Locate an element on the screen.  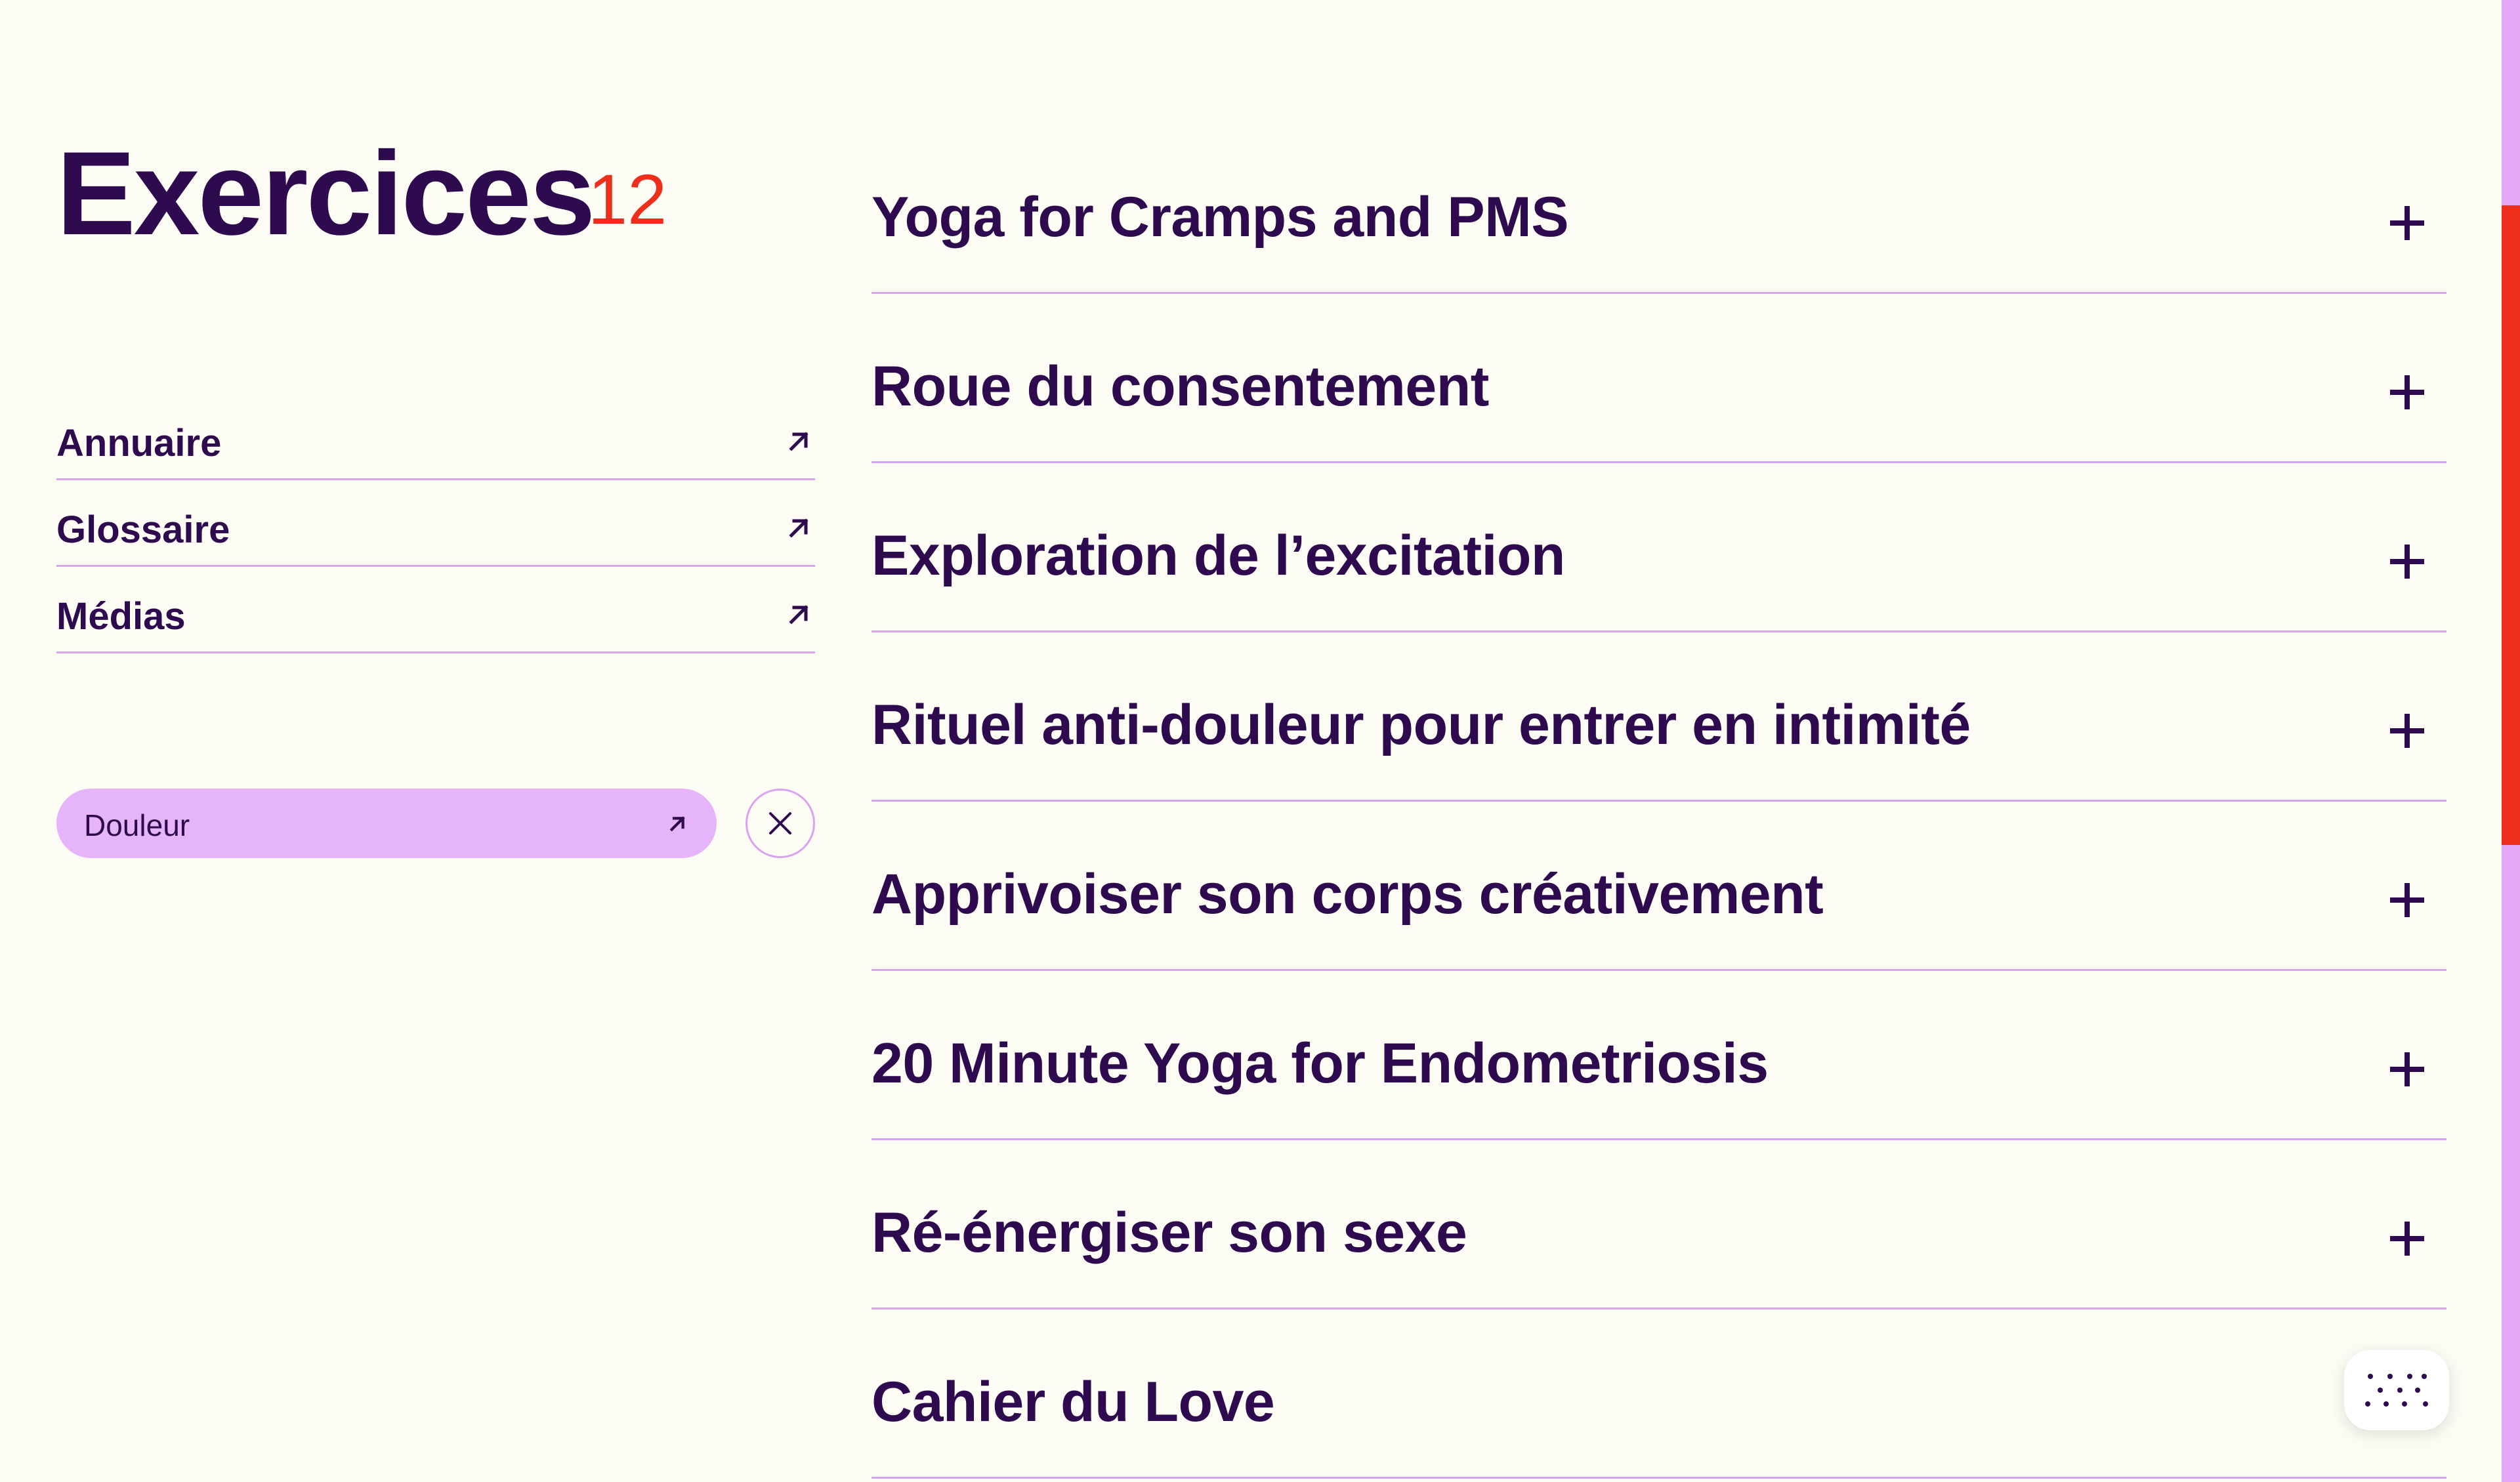
exercise-title: Exploration de l’excitation is located at coordinates (1218, 555).